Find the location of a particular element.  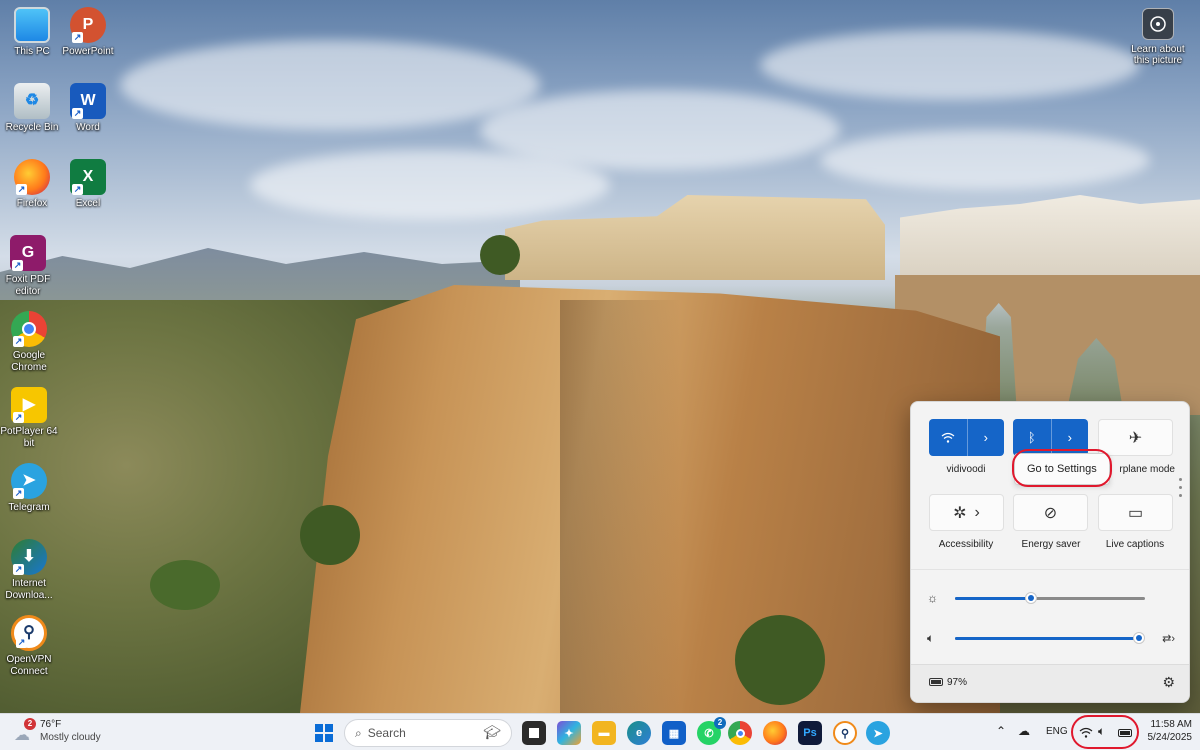

edge-icon: e is located at coordinates (639, 733).